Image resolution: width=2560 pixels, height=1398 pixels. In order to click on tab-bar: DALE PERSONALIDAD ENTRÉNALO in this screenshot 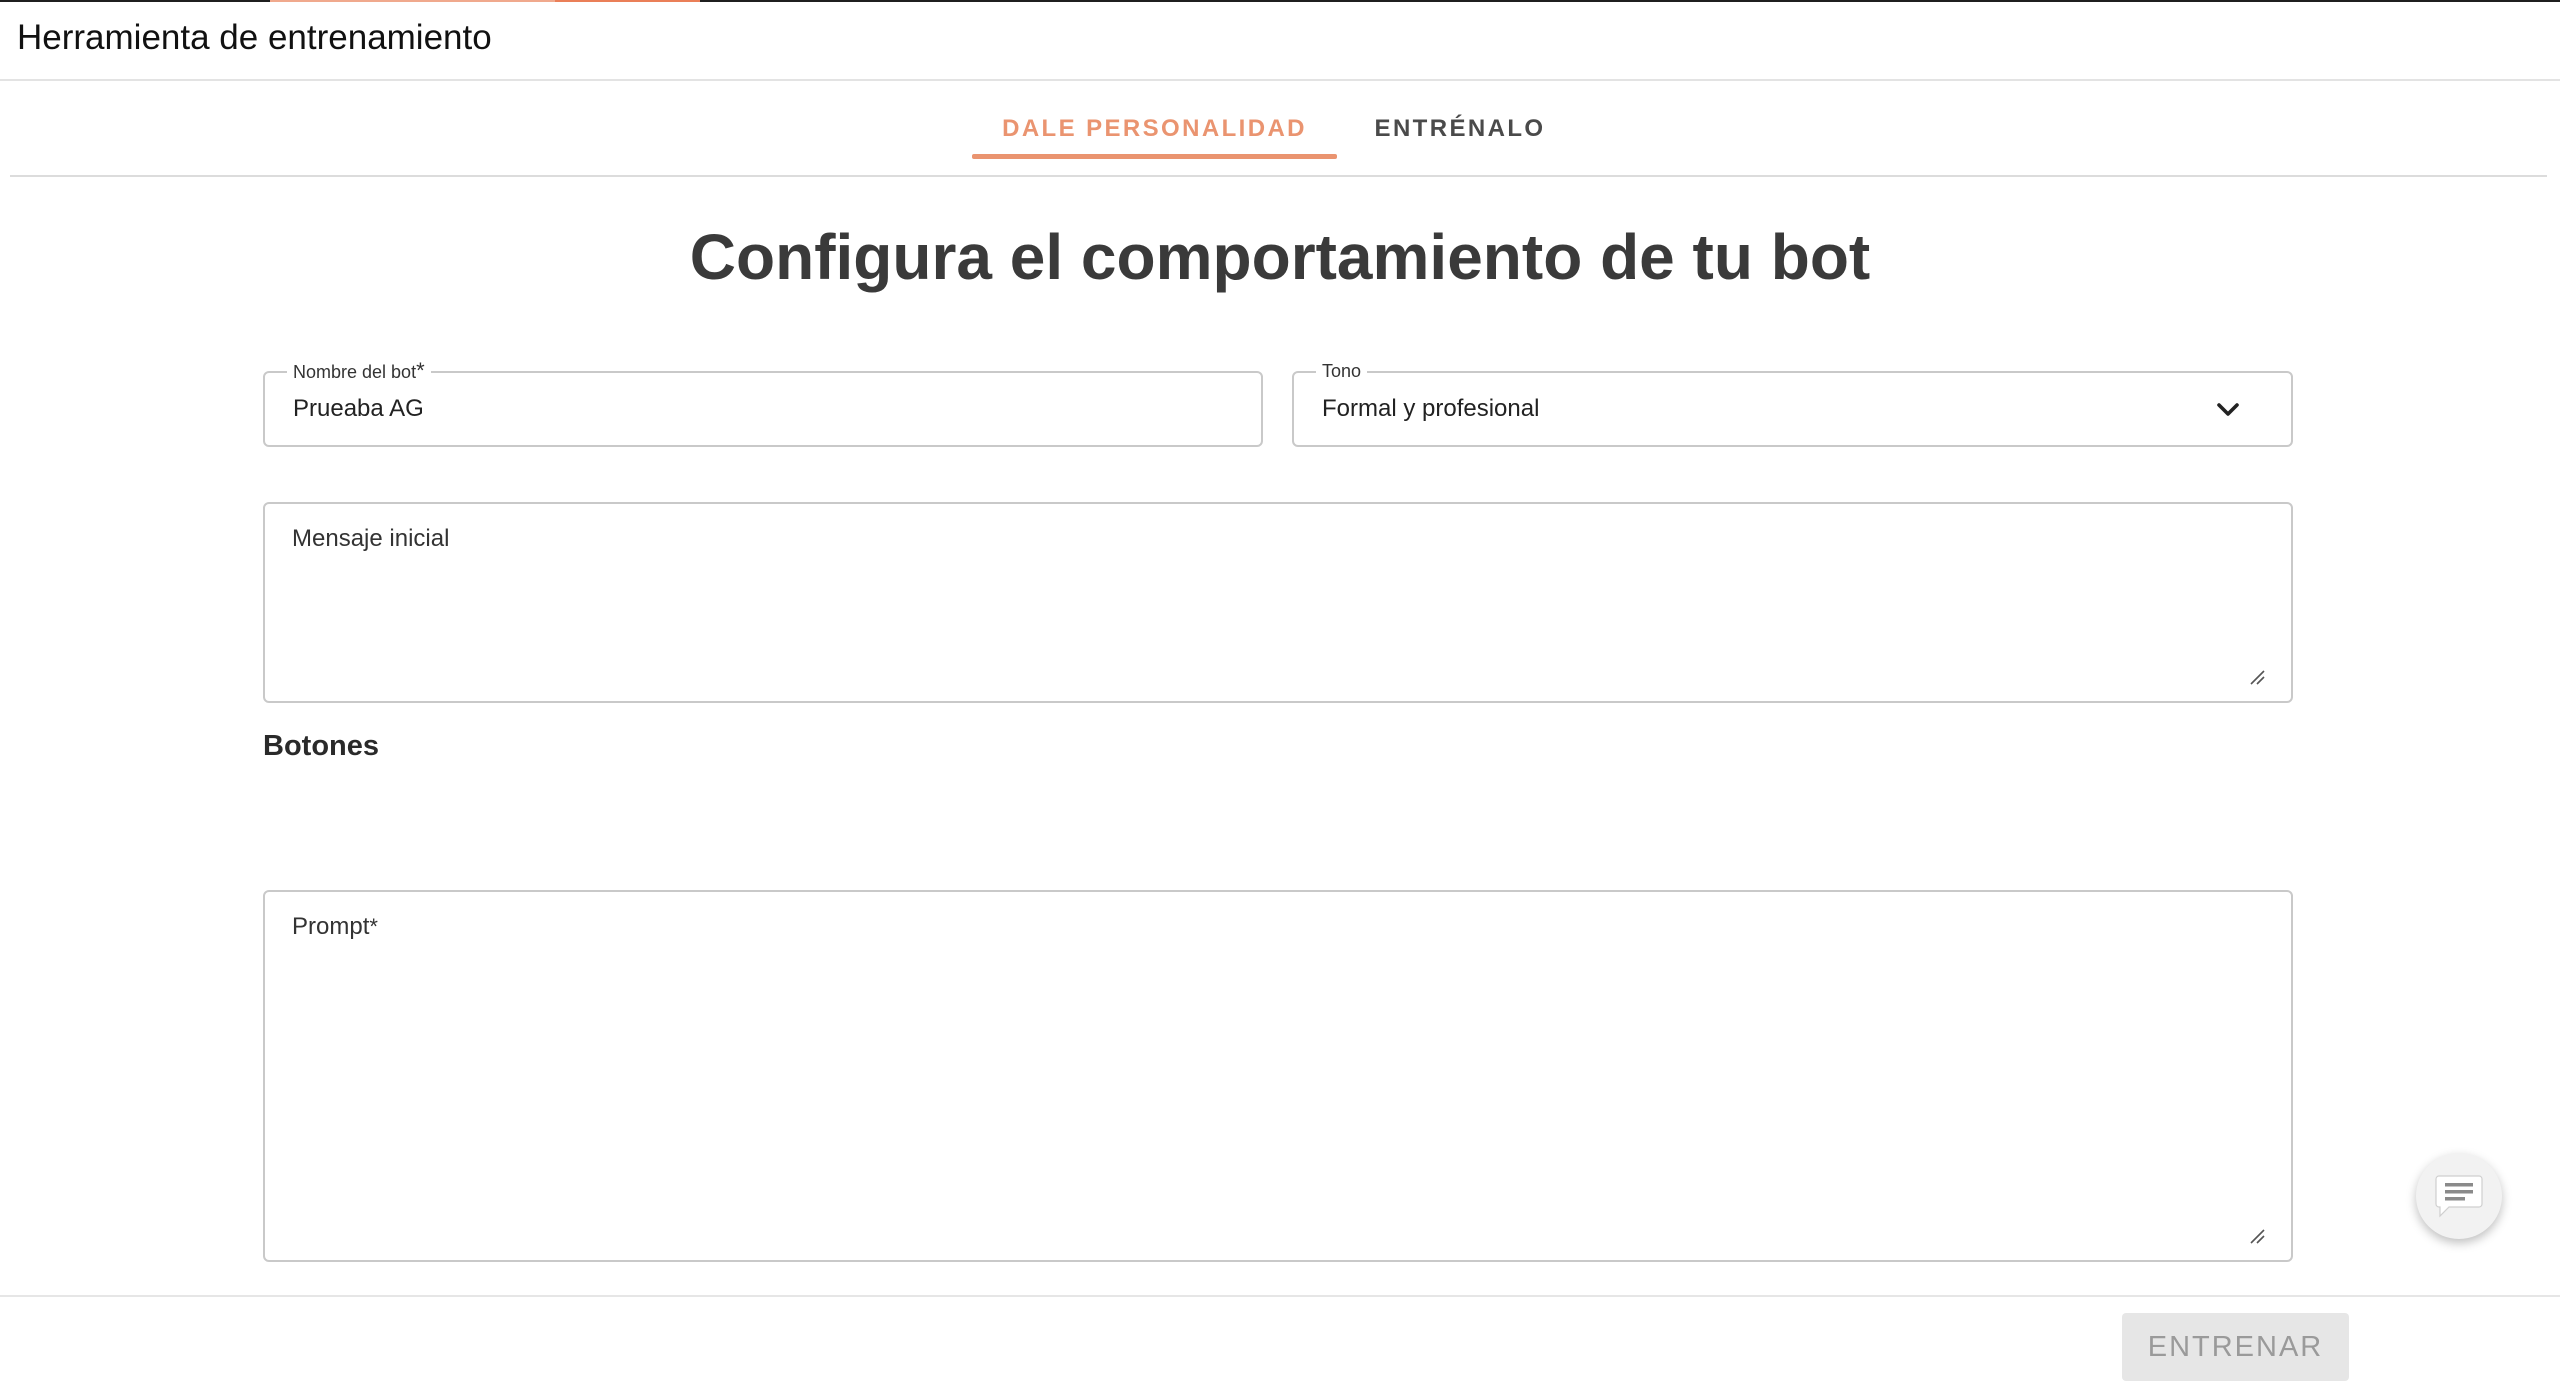, I will do `click(1280, 129)`.